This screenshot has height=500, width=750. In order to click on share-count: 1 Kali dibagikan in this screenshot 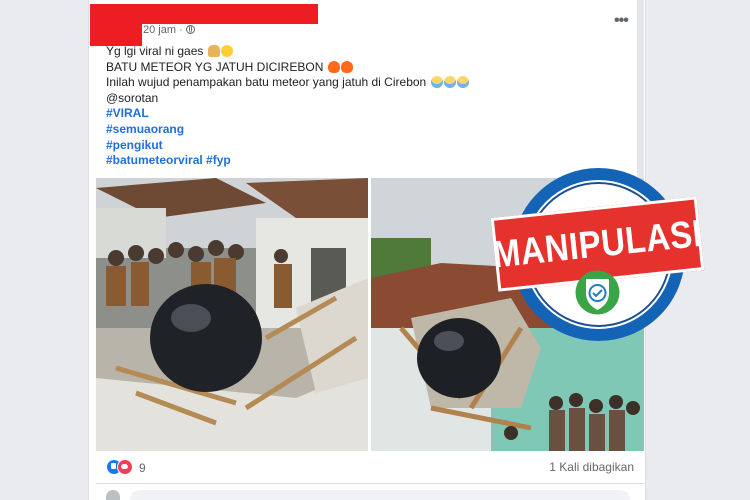, I will do `click(591, 467)`.